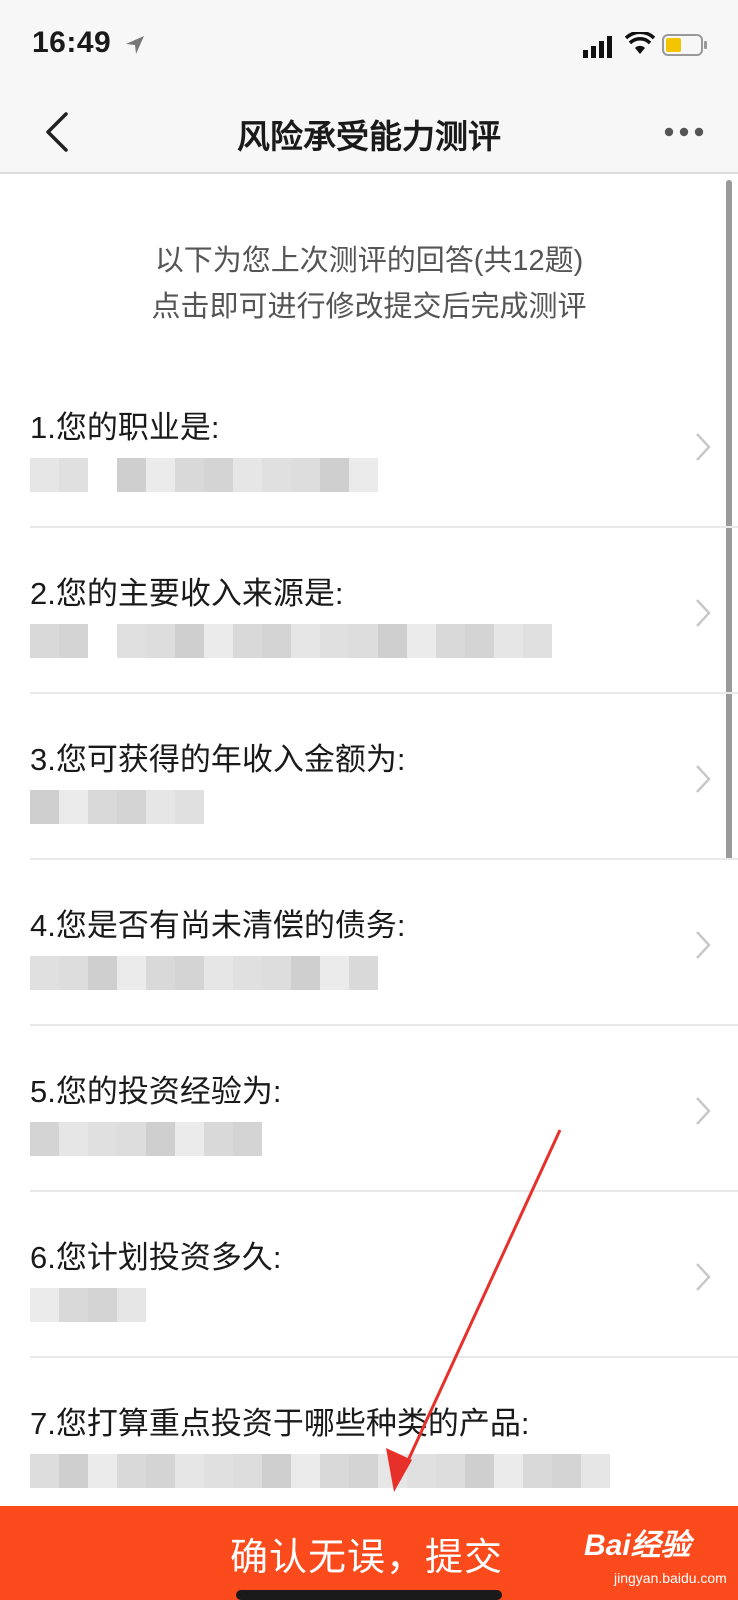  Describe the element at coordinates (369, 307) in the screenshot. I see `intro-line-2: 点击即可进行修改提交后完成测评` at that location.